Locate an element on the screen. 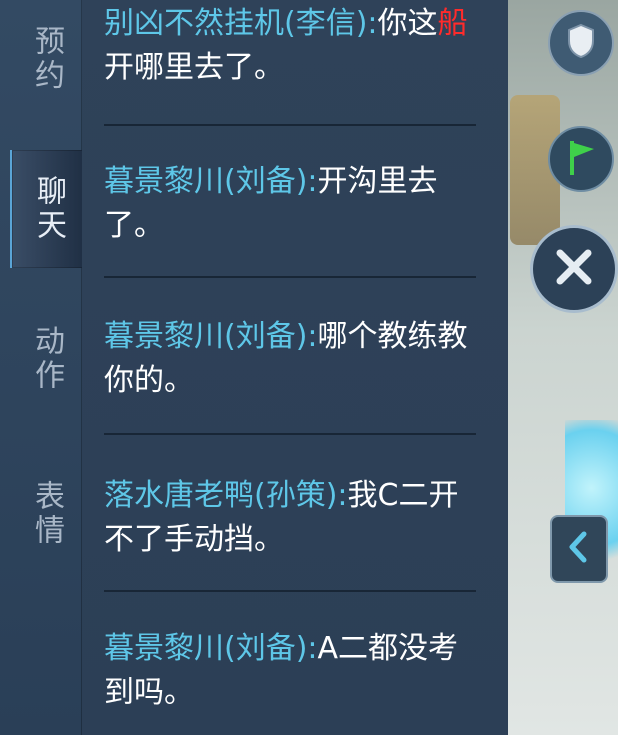 This screenshot has height=735, width=618. chevron-left-icon is located at coordinates (579, 549).